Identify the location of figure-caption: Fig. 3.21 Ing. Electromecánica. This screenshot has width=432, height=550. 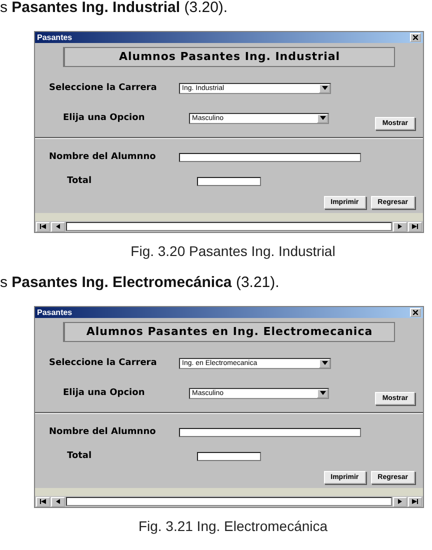
(233, 526).